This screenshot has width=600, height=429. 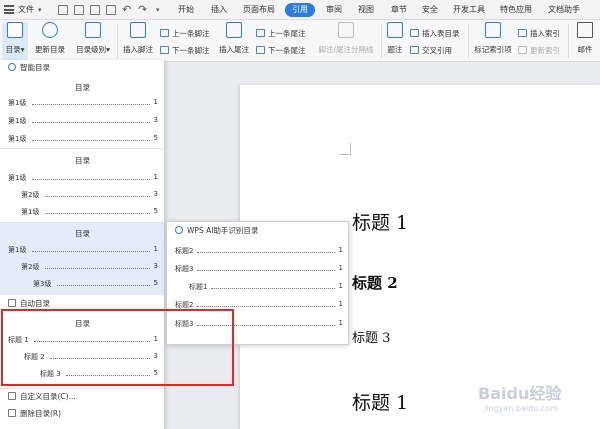 I want to click on toc-level-label: 目录级别▾, so click(x=93, y=49).